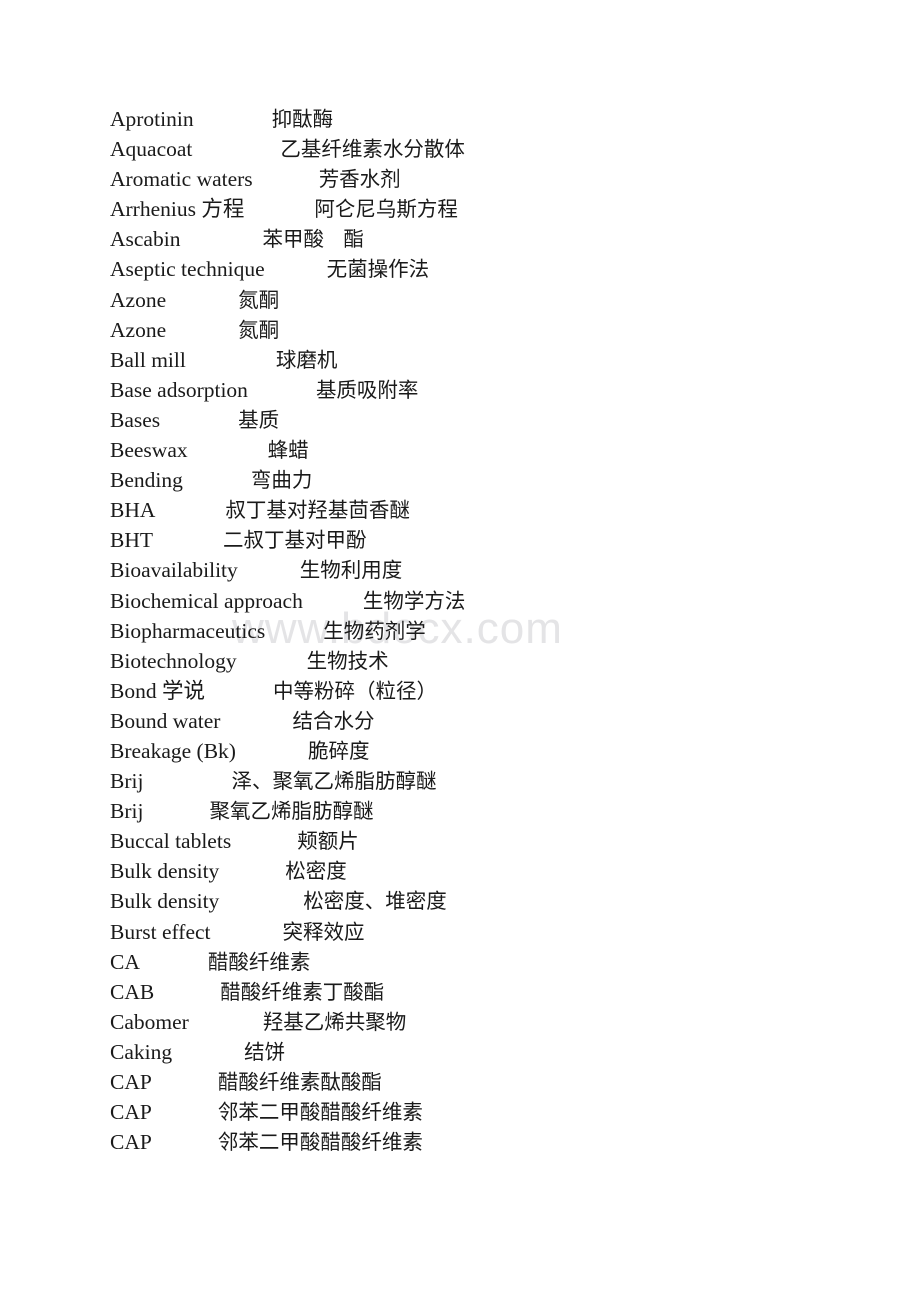 Image resolution: width=920 pixels, height=1302 pixels. What do you see at coordinates (374, 630) in the screenshot?
I see `glossary-definition: 生物药剂学` at bounding box center [374, 630].